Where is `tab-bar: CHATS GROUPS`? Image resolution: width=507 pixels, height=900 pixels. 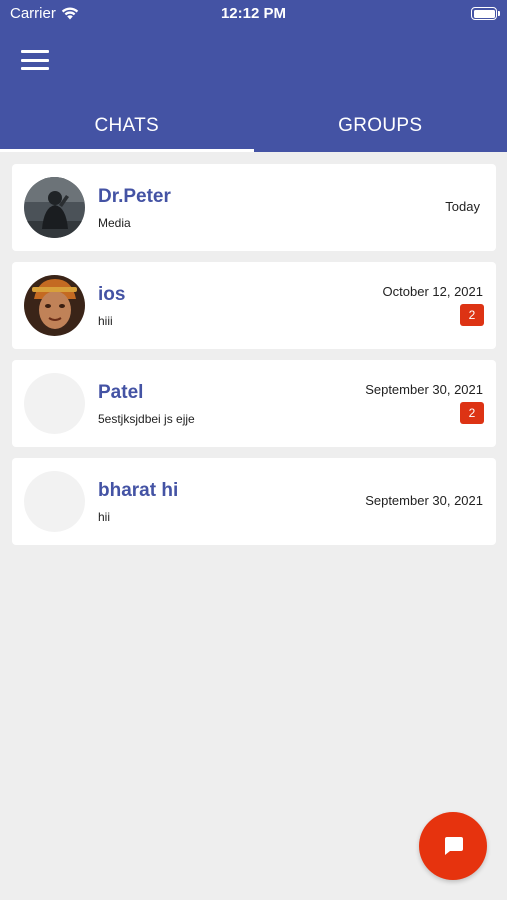 tab-bar: CHATS GROUPS is located at coordinates (253, 126).